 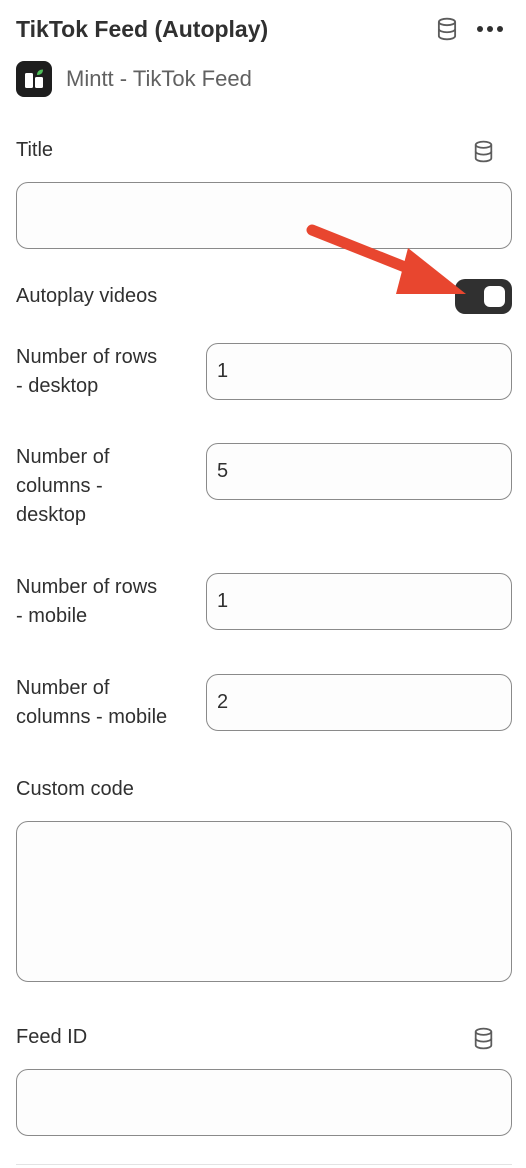 I want to click on feed-id-input, so click(x=264, y=1102).